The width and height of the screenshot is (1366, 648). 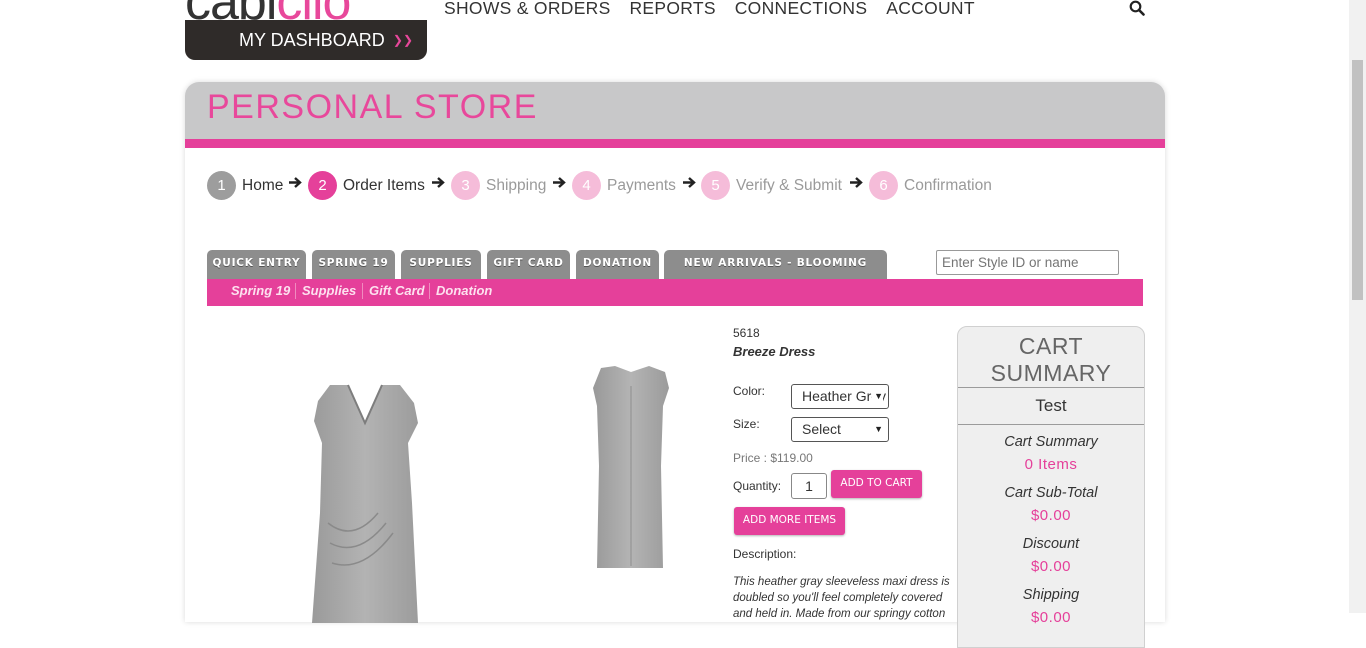 What do you see at coordinates (876, 484) in the screenshot?
I see `add-to-cart-button: ADD TO CART` at bounding box center [876, 484].